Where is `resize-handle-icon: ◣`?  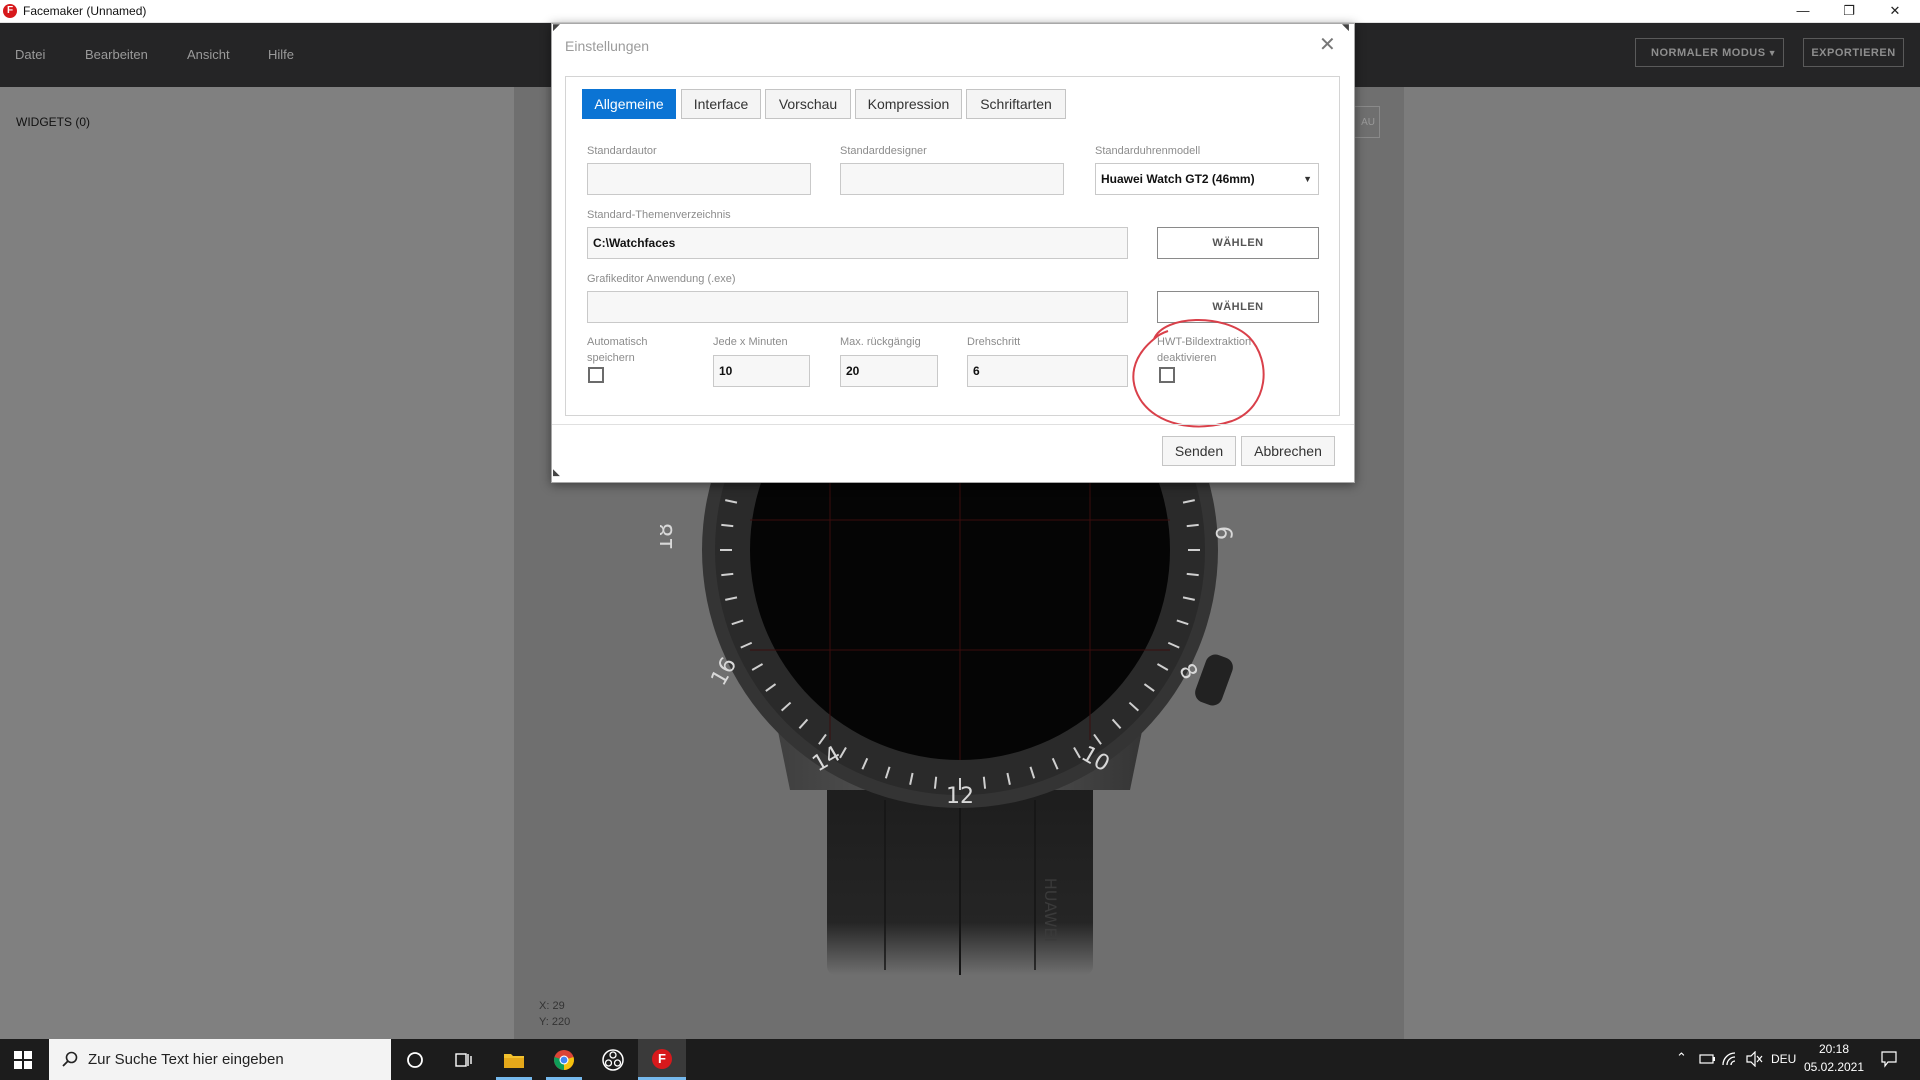
resize-handle-icon: ◣ is located at coordinates (556, 472).